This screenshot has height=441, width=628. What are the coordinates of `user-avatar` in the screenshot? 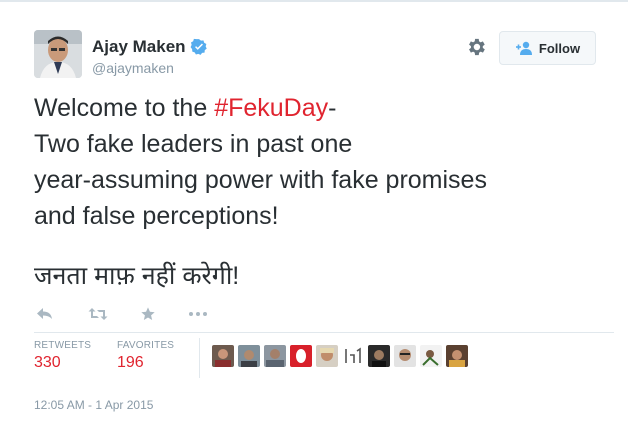 It's located at (58, 54).